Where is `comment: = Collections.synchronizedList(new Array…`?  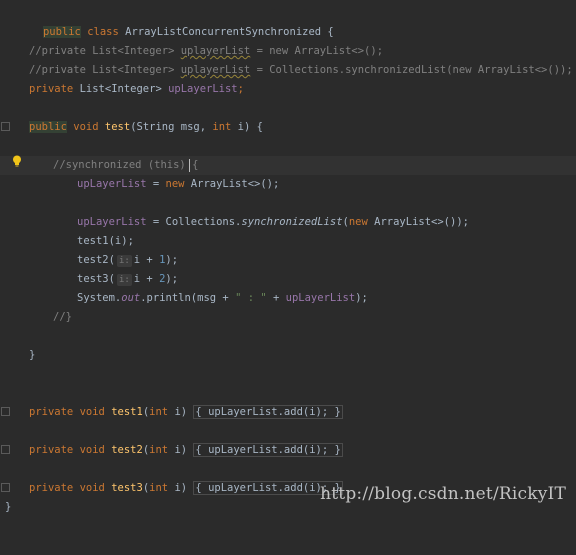
comment: = Collections.synchronizedList(new Array… is located at coordinates (411, 70).